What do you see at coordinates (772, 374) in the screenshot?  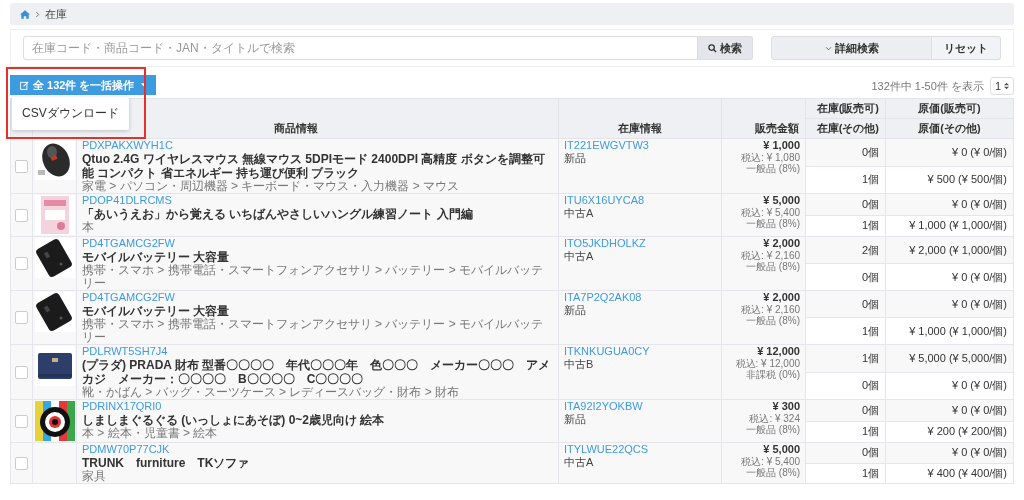 I see `tax-class: 非課税 (0%)` at bounding box center [772, 374].